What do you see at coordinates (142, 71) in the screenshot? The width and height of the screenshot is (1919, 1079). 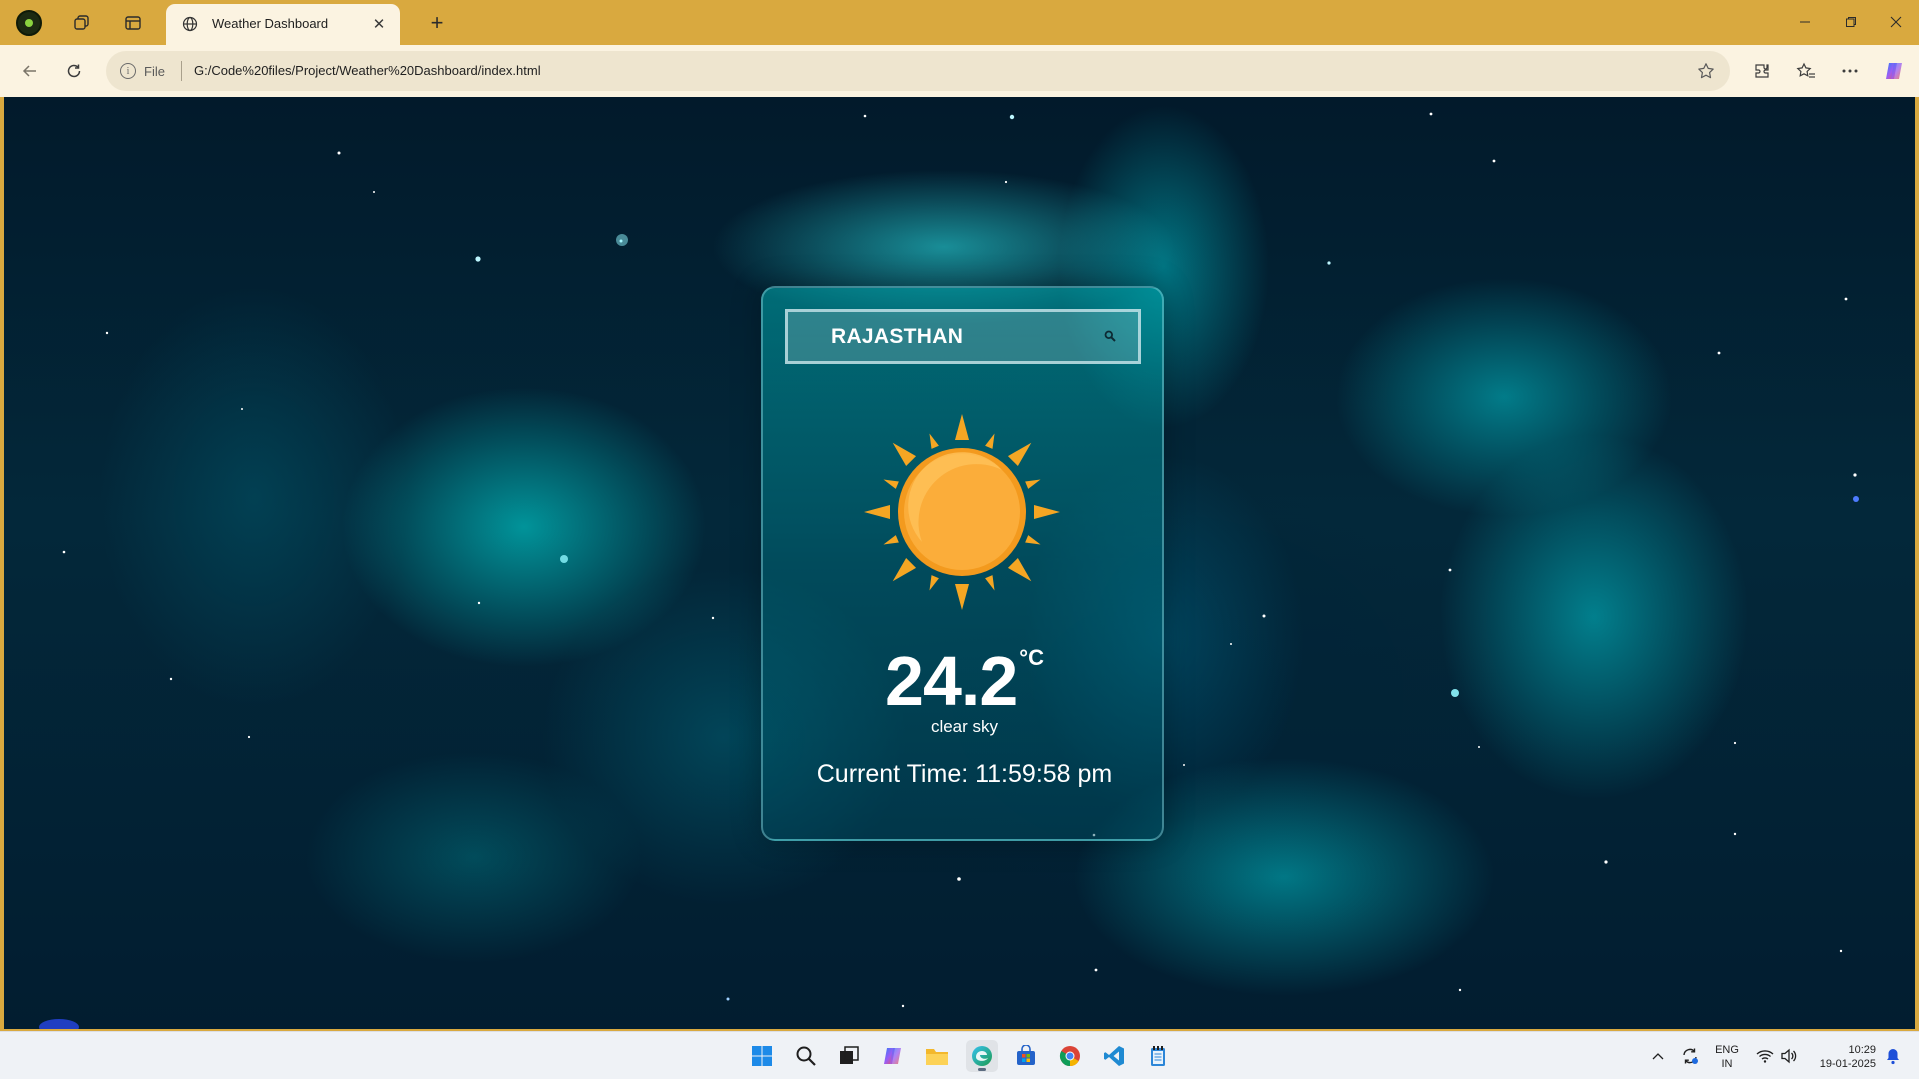 I see `site-info-button: i File` at bounding box center [142, 71].